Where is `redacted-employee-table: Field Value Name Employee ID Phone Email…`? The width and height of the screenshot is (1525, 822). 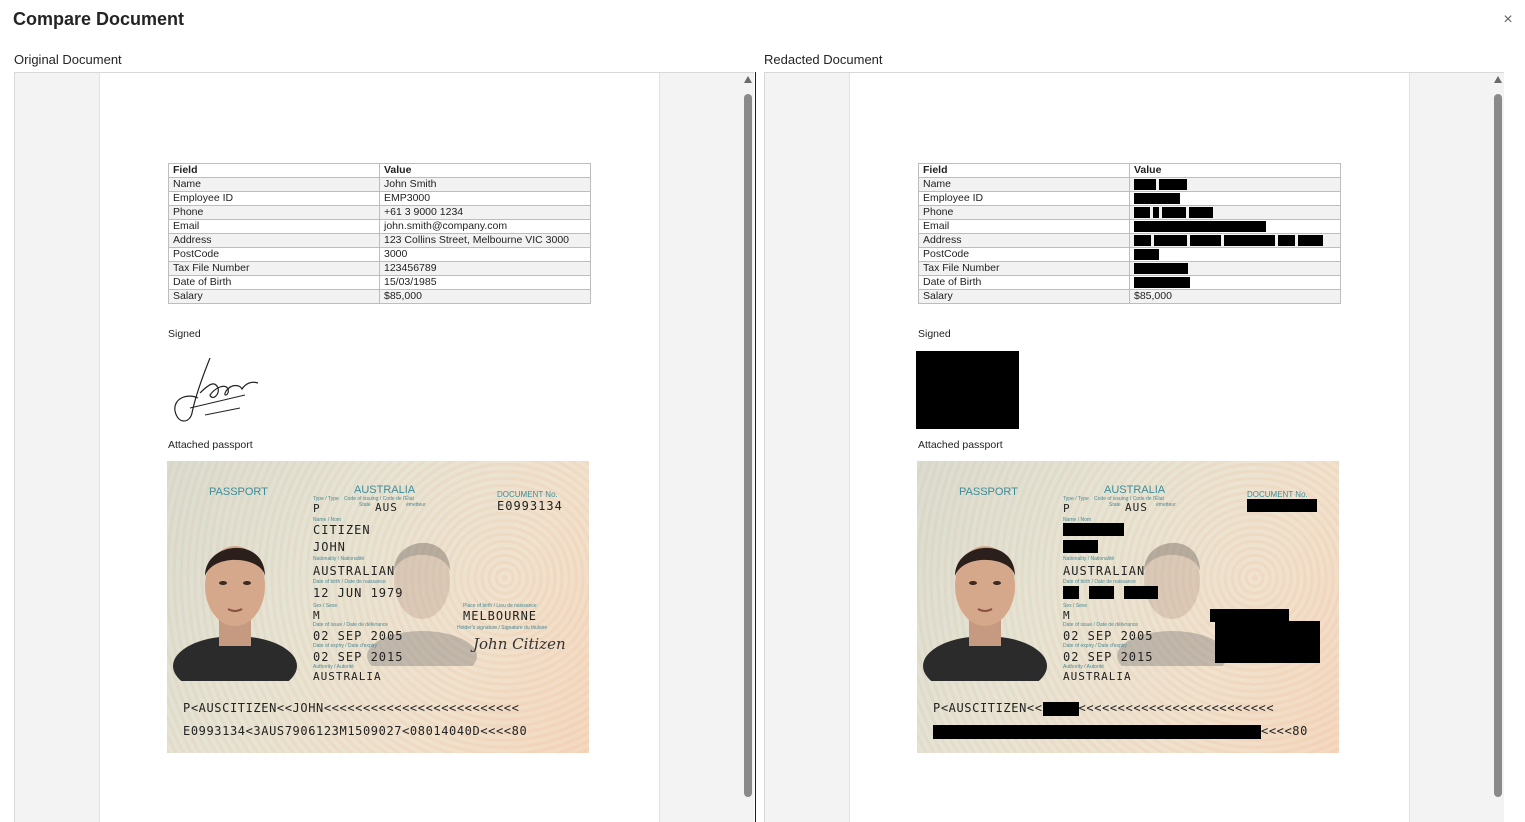 redacted-employee-table: Field Value Name Employee ID Phone Email… is located at coordinates (1129, 233).